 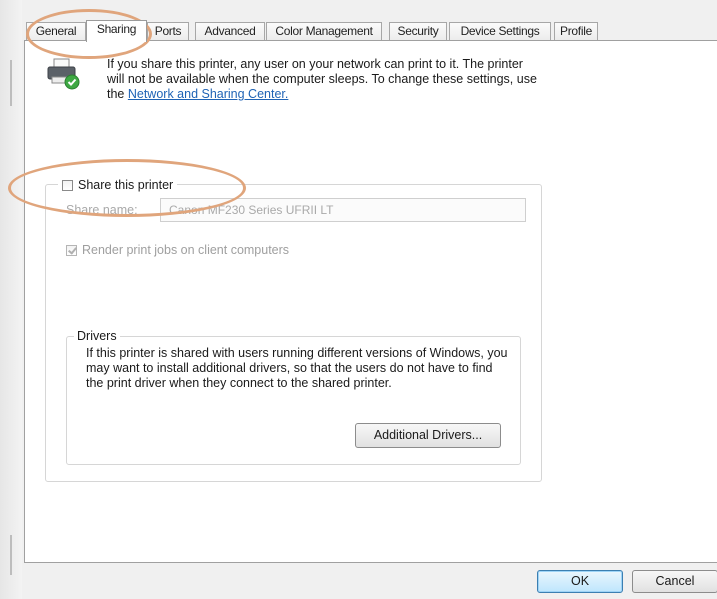 I want to click on share-checkbox-box, so click(x=67, y=185).